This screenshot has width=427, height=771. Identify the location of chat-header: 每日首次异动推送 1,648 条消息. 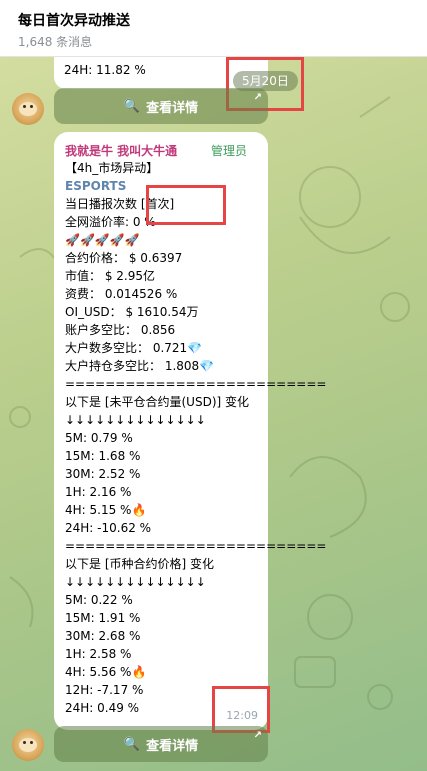
(213, 28).